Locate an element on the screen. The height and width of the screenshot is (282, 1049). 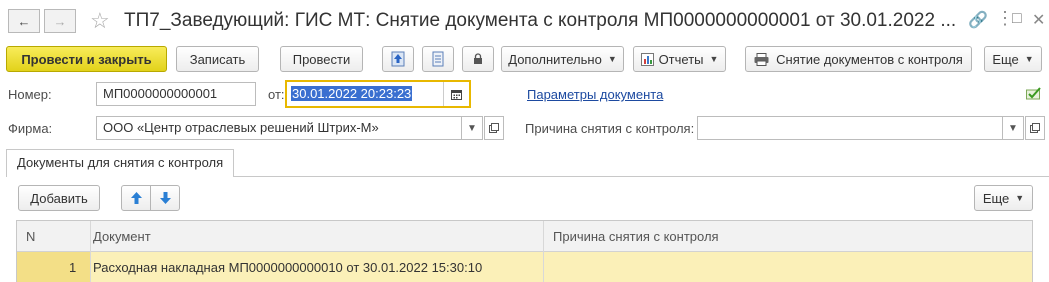
report-icon is located at coordinates (647, 59).